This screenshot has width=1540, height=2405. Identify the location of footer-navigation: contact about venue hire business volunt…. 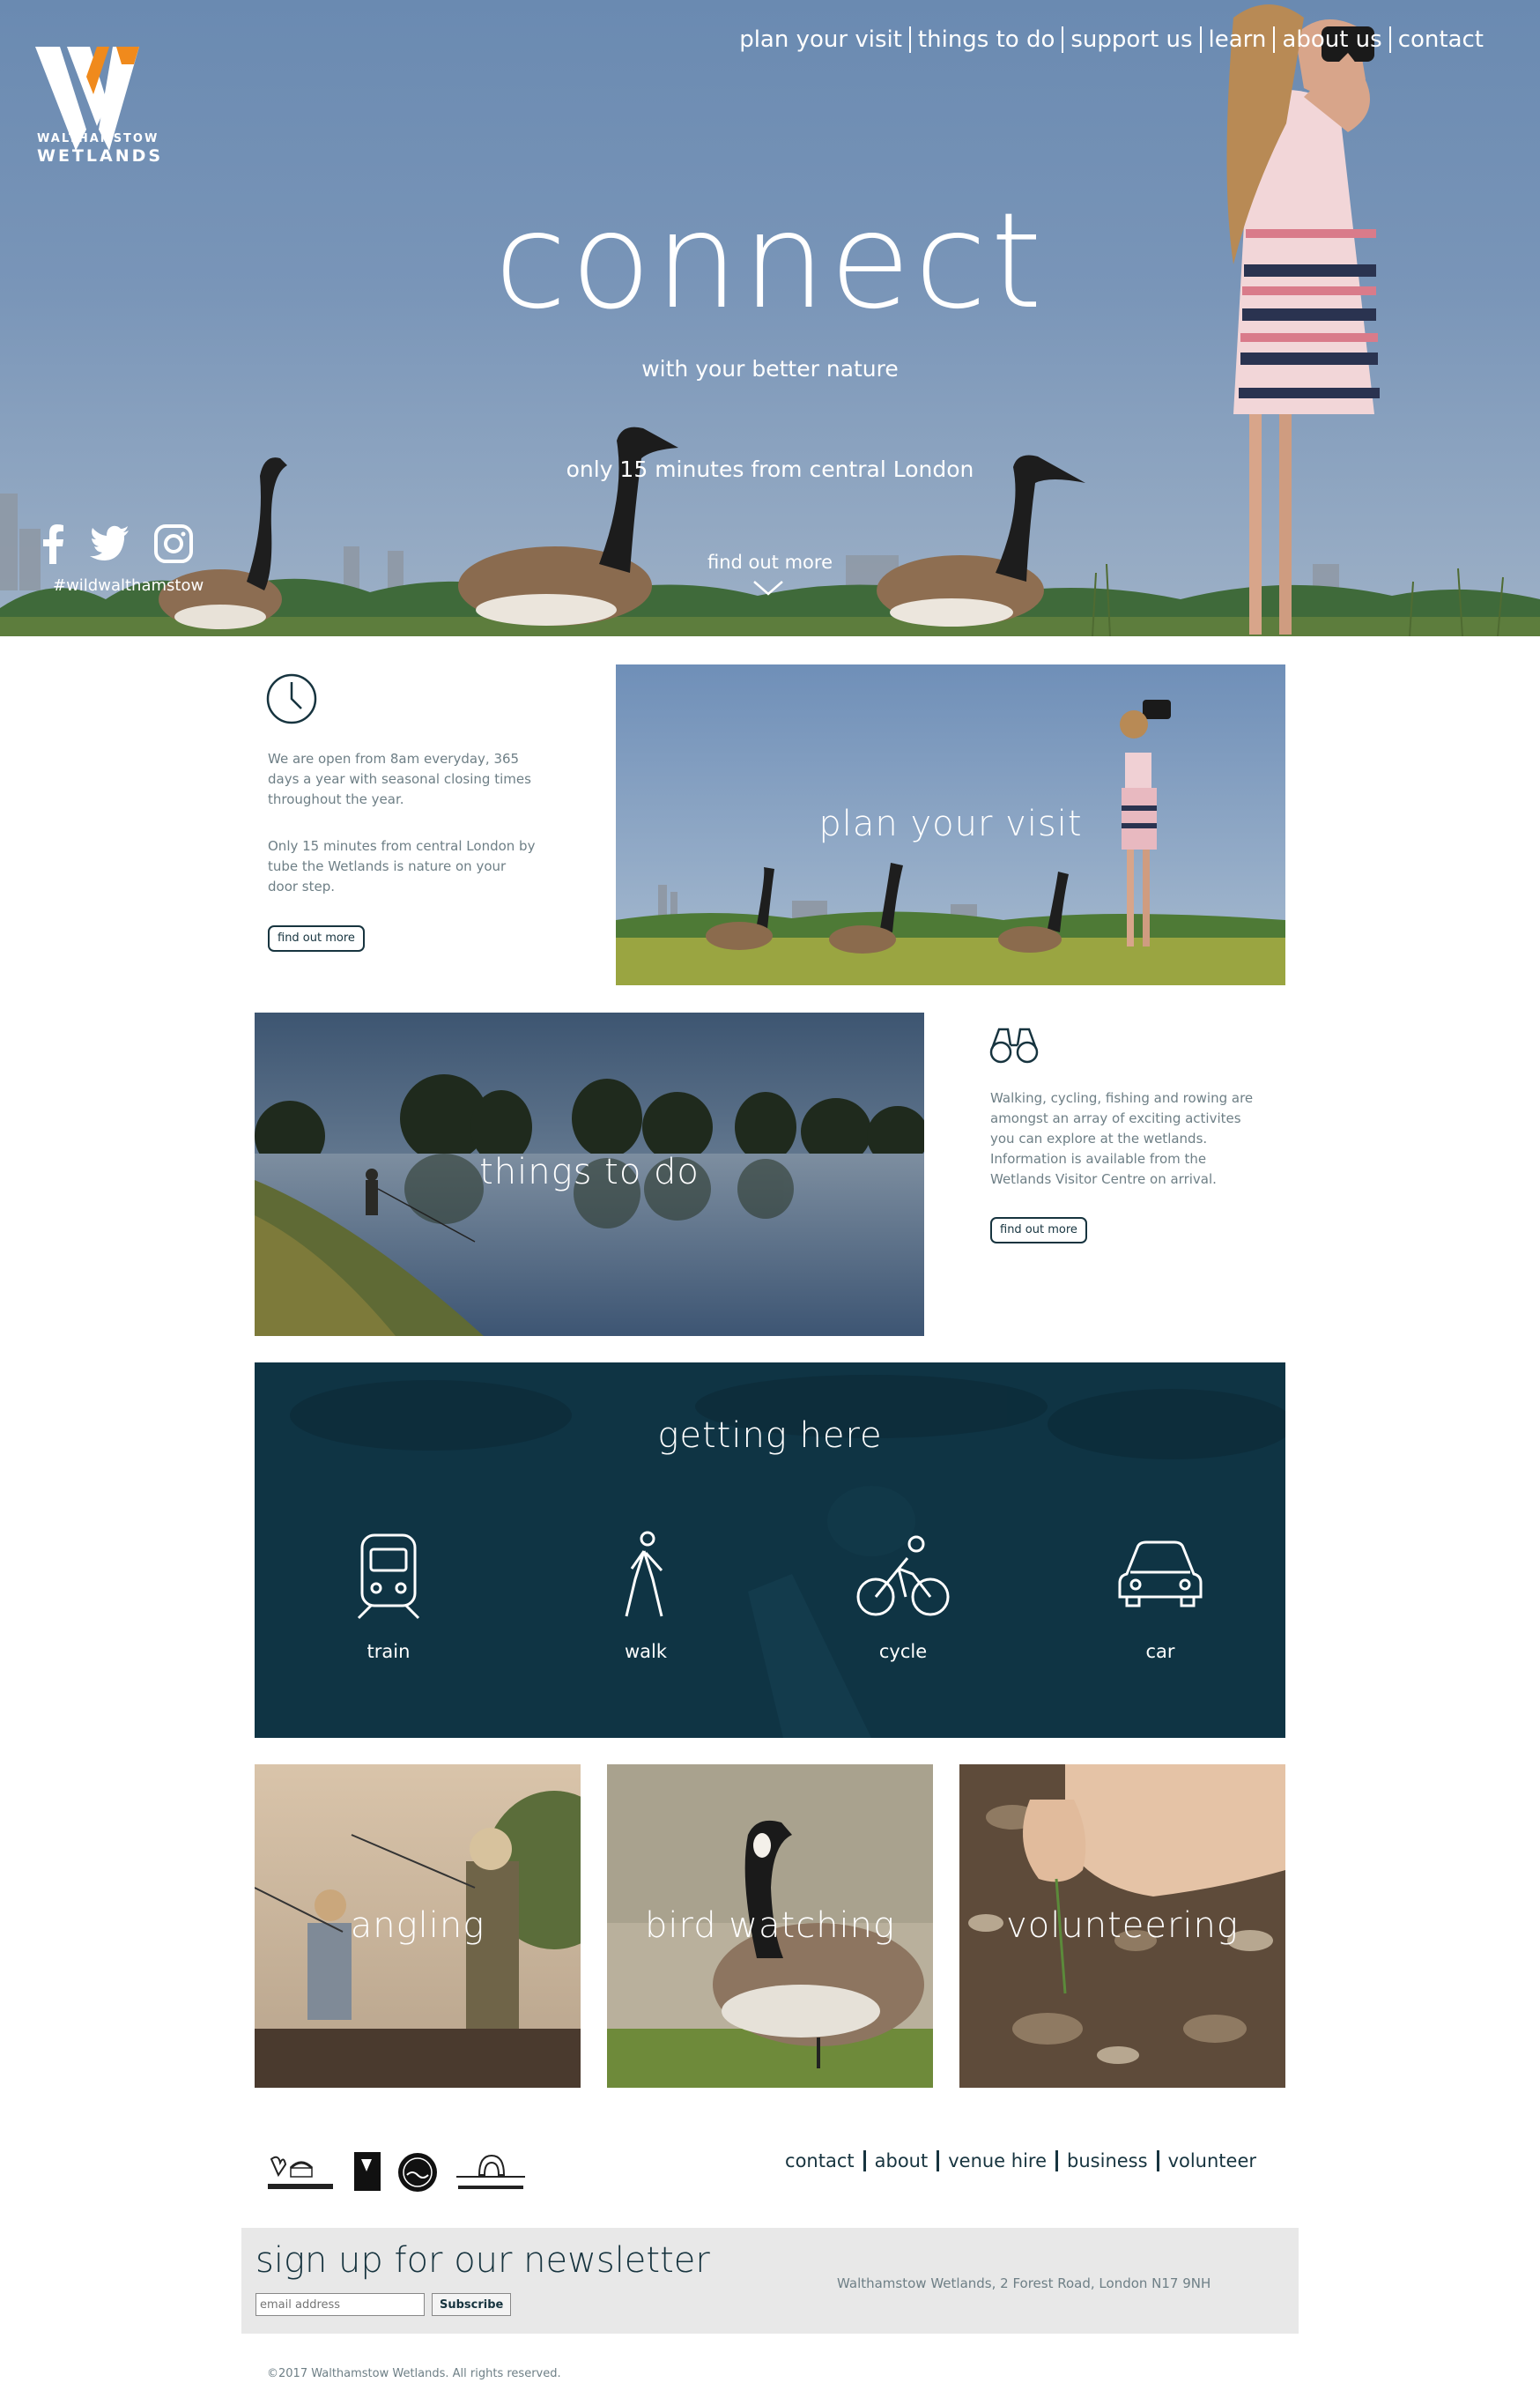
(1021, 2160).